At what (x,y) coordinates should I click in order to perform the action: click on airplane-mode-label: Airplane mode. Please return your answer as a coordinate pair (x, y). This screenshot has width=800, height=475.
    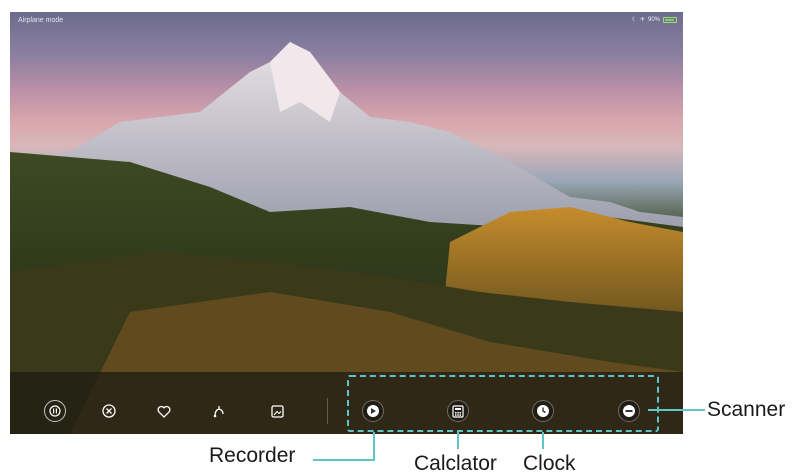
    Looking at the image, I should click on (41, 20).